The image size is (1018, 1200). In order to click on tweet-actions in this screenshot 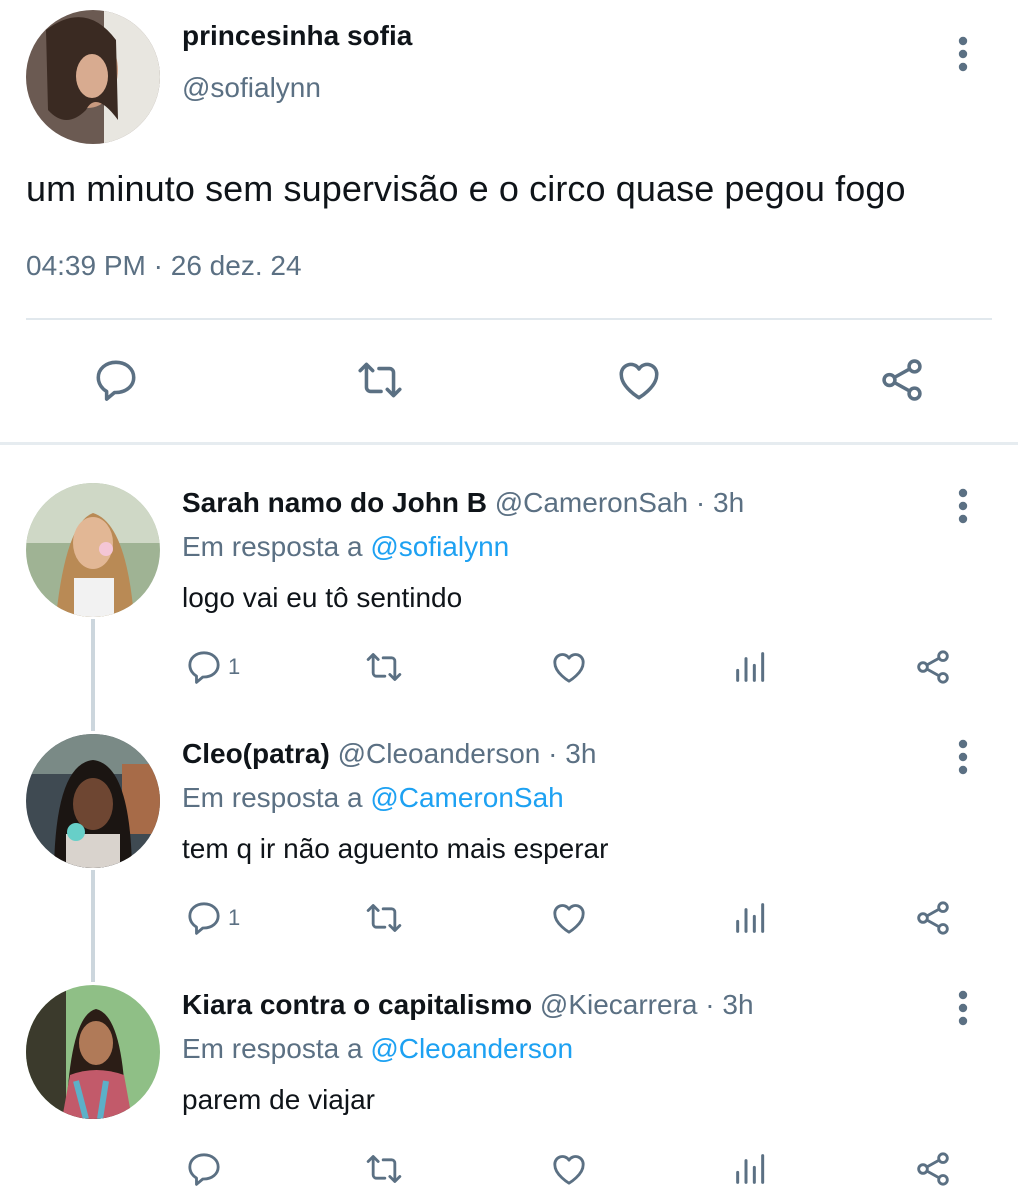, I will do `click(509, 380)`.